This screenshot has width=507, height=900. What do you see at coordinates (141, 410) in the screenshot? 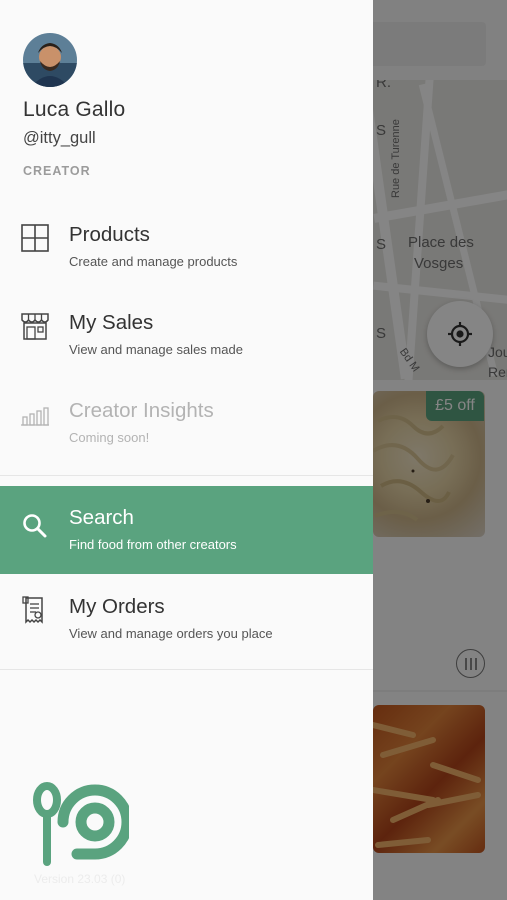
I see `menu-item-title: Creator Insights` at bounding box center [141, 410].